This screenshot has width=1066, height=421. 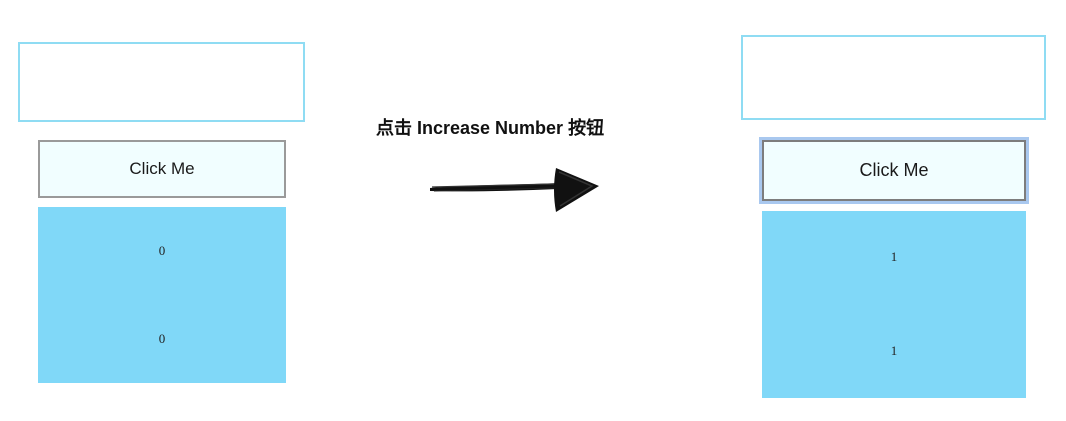 What do you see at coordinates (162, 250) in the screenshot?
I see `before-number-value-1: 0` at bounding box center [162, 250].